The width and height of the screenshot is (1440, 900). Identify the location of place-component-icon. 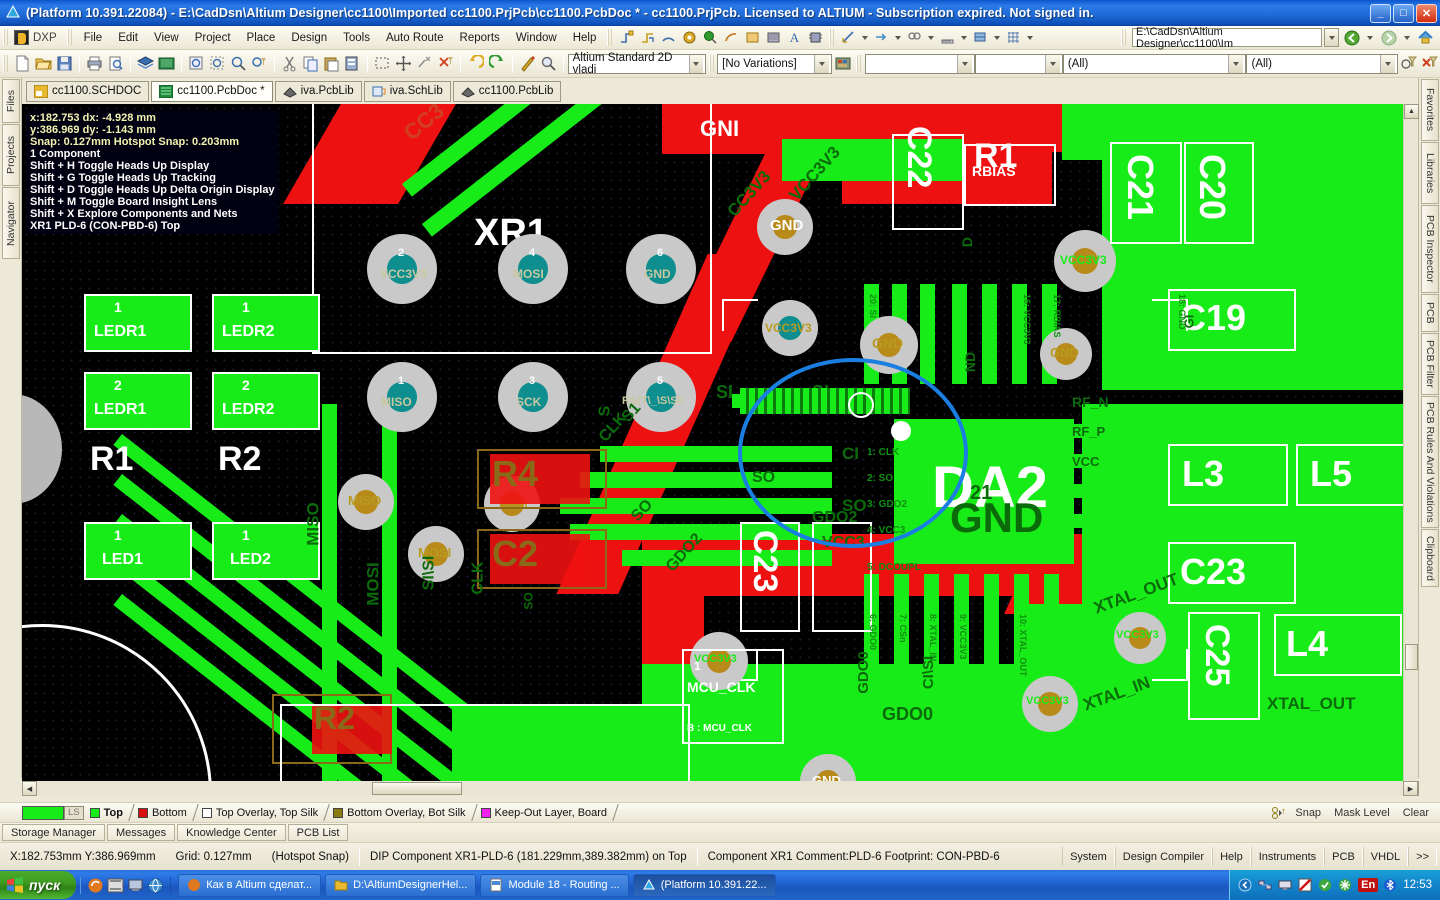
(815, 38).